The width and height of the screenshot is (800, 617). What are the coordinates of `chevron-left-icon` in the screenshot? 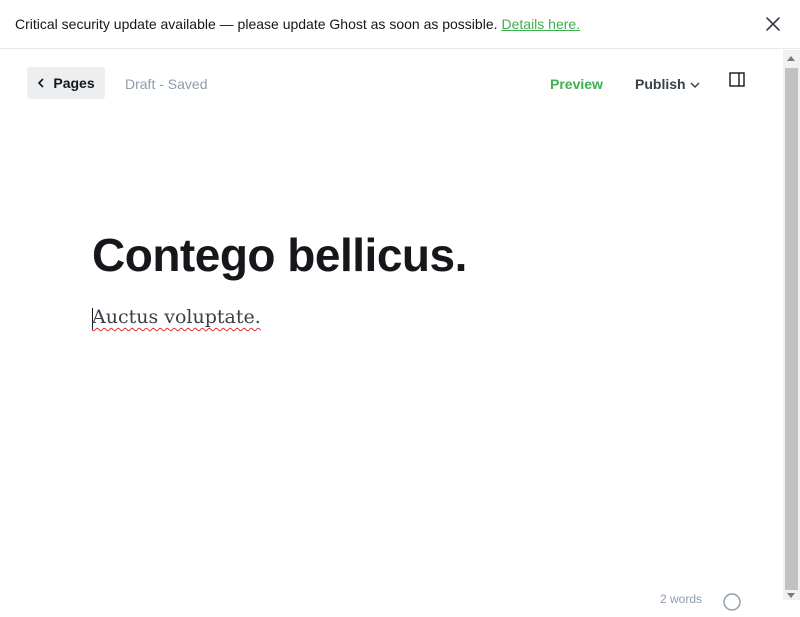 It's located at (41, 83).